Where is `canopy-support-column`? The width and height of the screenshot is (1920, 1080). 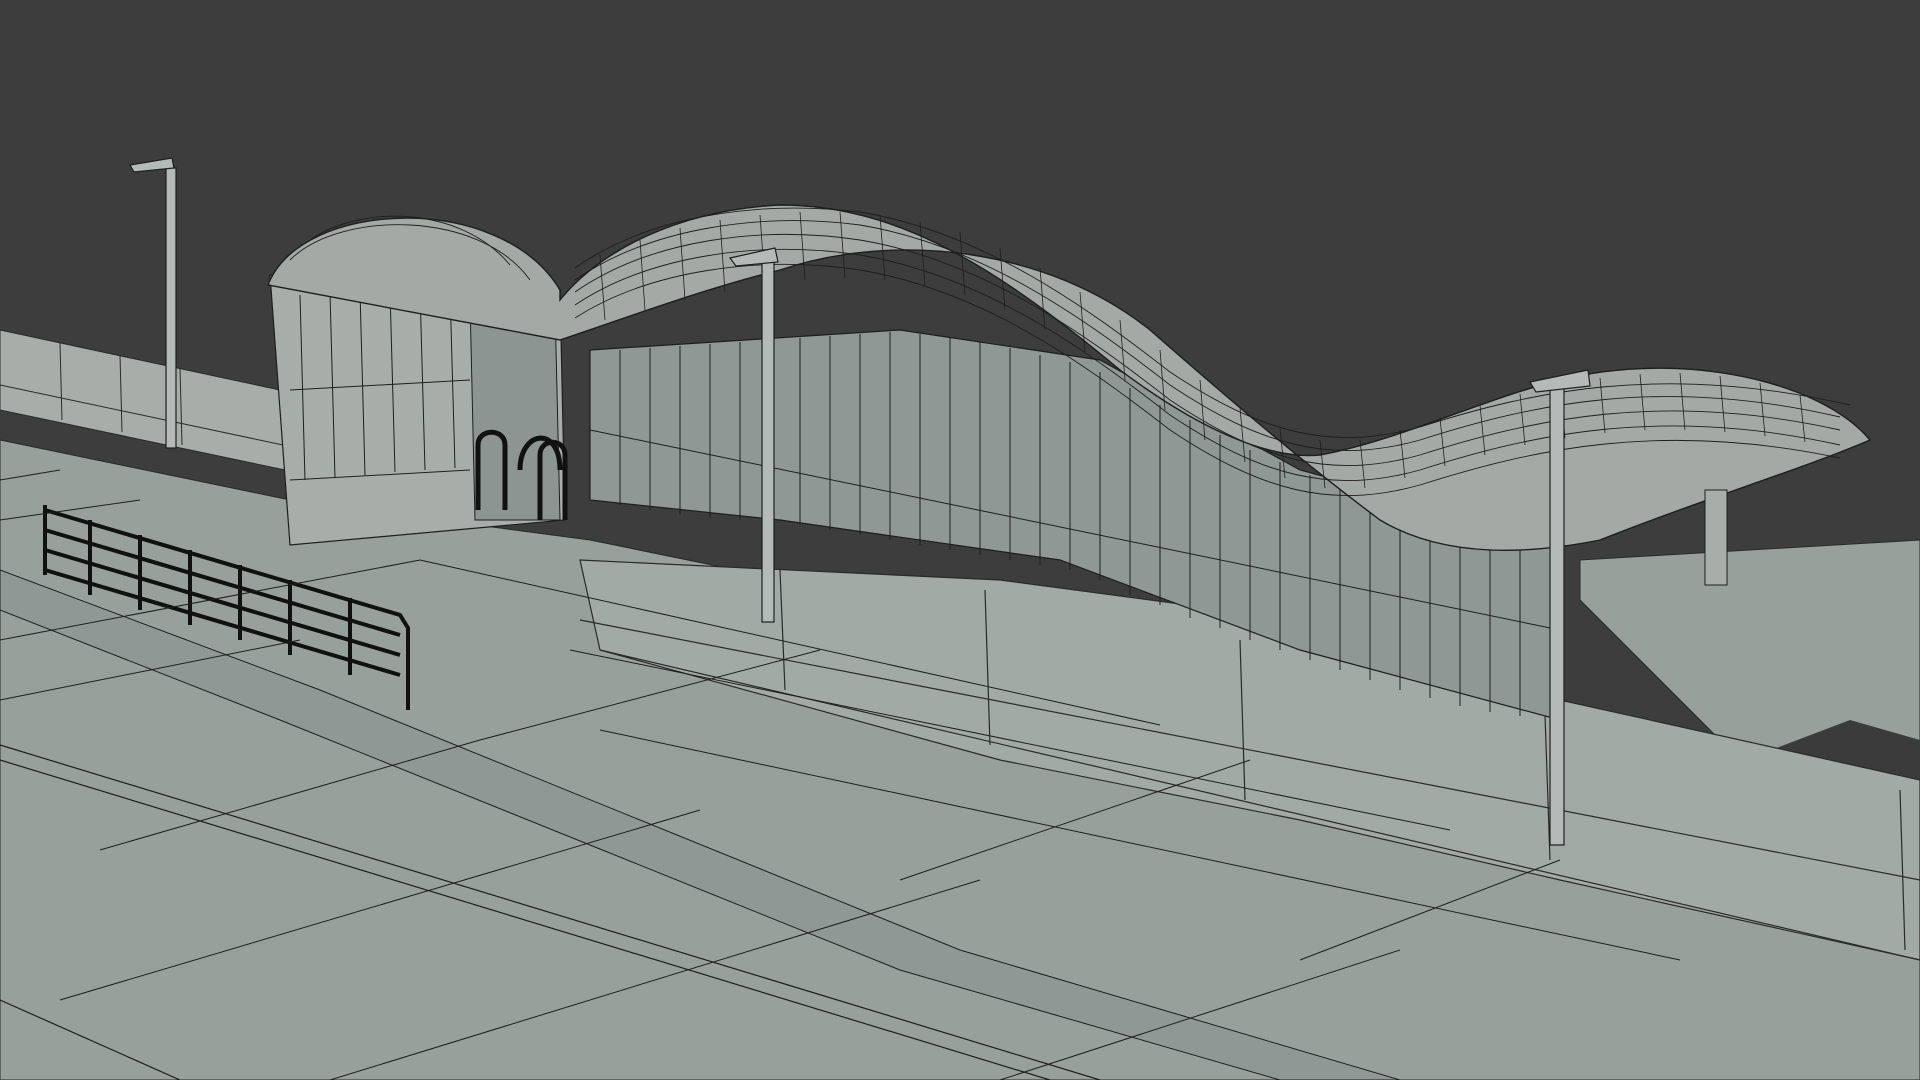
canopy-support-column is located at coordinates (1716, 537).